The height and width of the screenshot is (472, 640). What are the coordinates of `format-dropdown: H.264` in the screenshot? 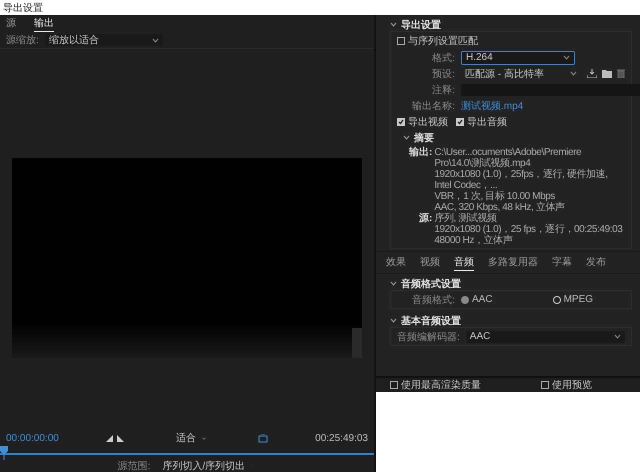 It's located at (518, 57).